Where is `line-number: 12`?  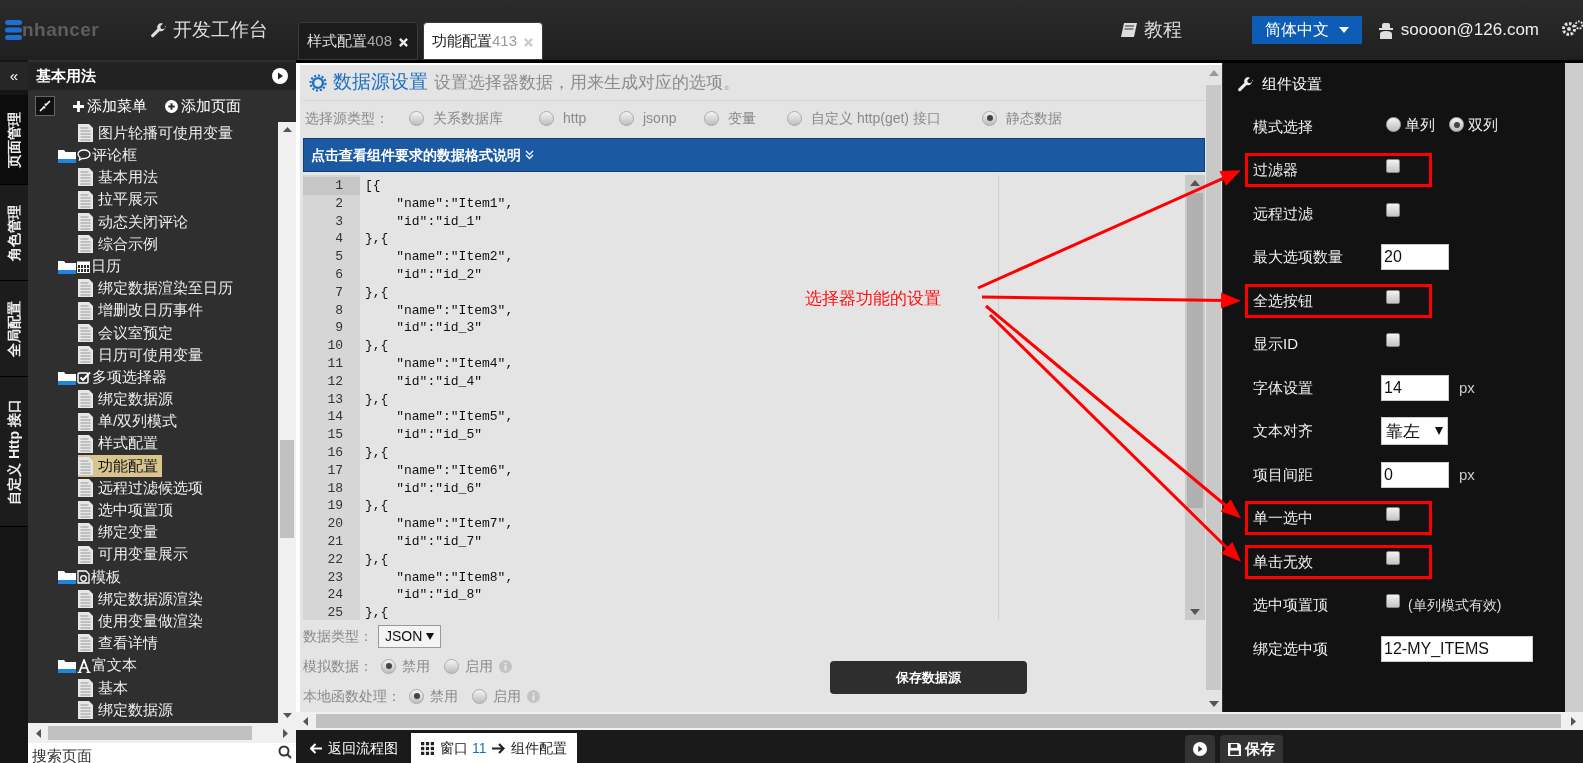 line-number: 12 is located at coordinates (335, 381).